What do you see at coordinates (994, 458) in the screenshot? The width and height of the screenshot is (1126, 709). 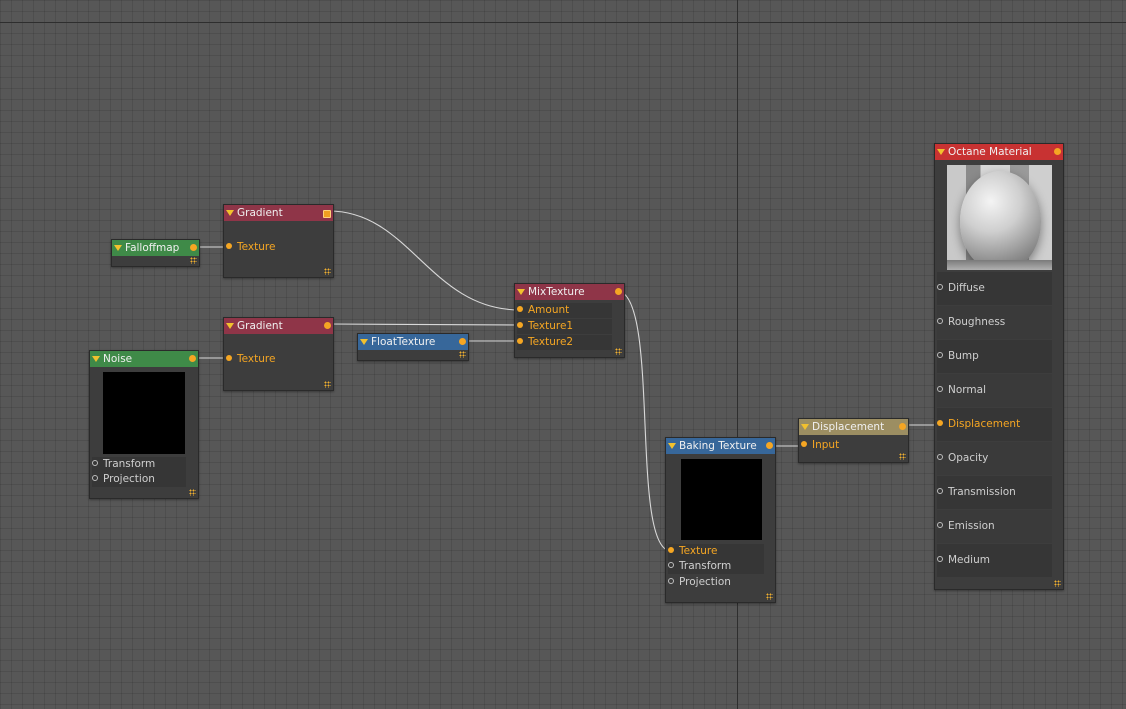 I see `input-opacity: Opacity` at bounding box center [994, 458].